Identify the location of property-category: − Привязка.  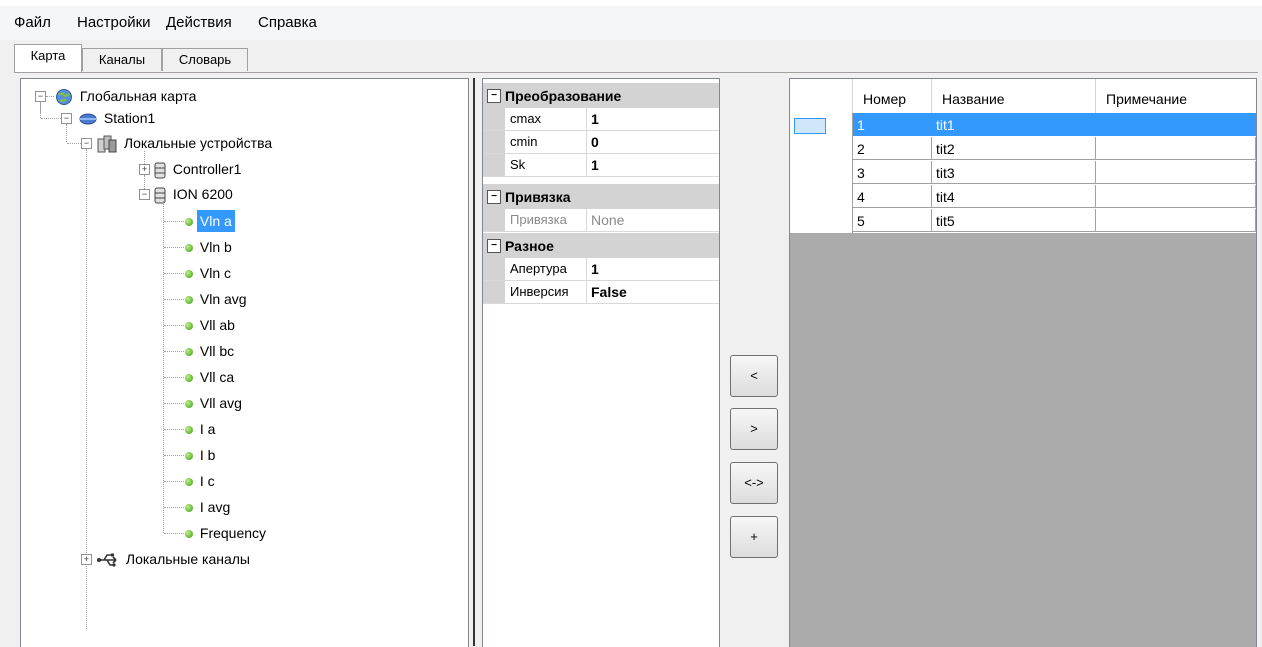
(601, 196).